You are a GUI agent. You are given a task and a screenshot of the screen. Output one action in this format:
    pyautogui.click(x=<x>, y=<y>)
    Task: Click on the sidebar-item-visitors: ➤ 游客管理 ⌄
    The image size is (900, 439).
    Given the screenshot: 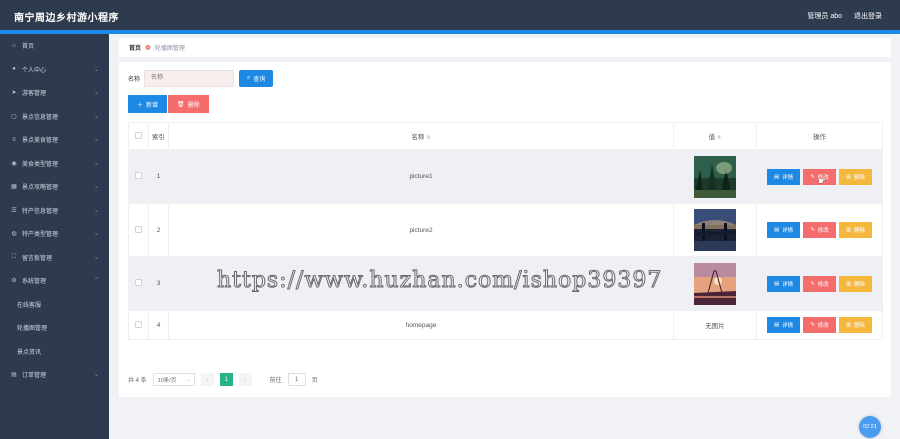 What is the action you would take?
    pyautogui.click(x=54, y=93)
    